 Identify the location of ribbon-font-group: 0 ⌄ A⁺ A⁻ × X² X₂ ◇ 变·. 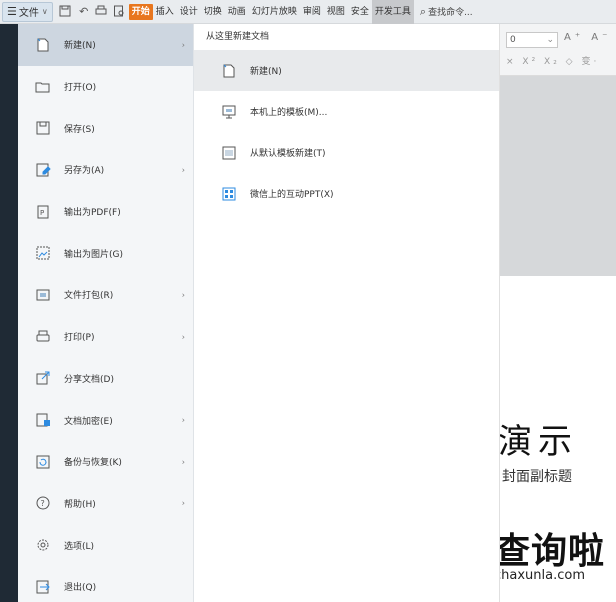
(558, 50).